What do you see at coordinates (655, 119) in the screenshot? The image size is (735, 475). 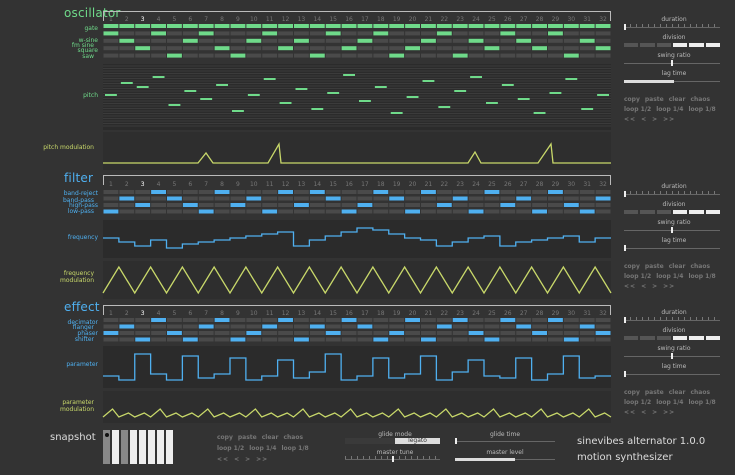 I see `osc-fwd-icon: >` at bounding box center [655, 119].